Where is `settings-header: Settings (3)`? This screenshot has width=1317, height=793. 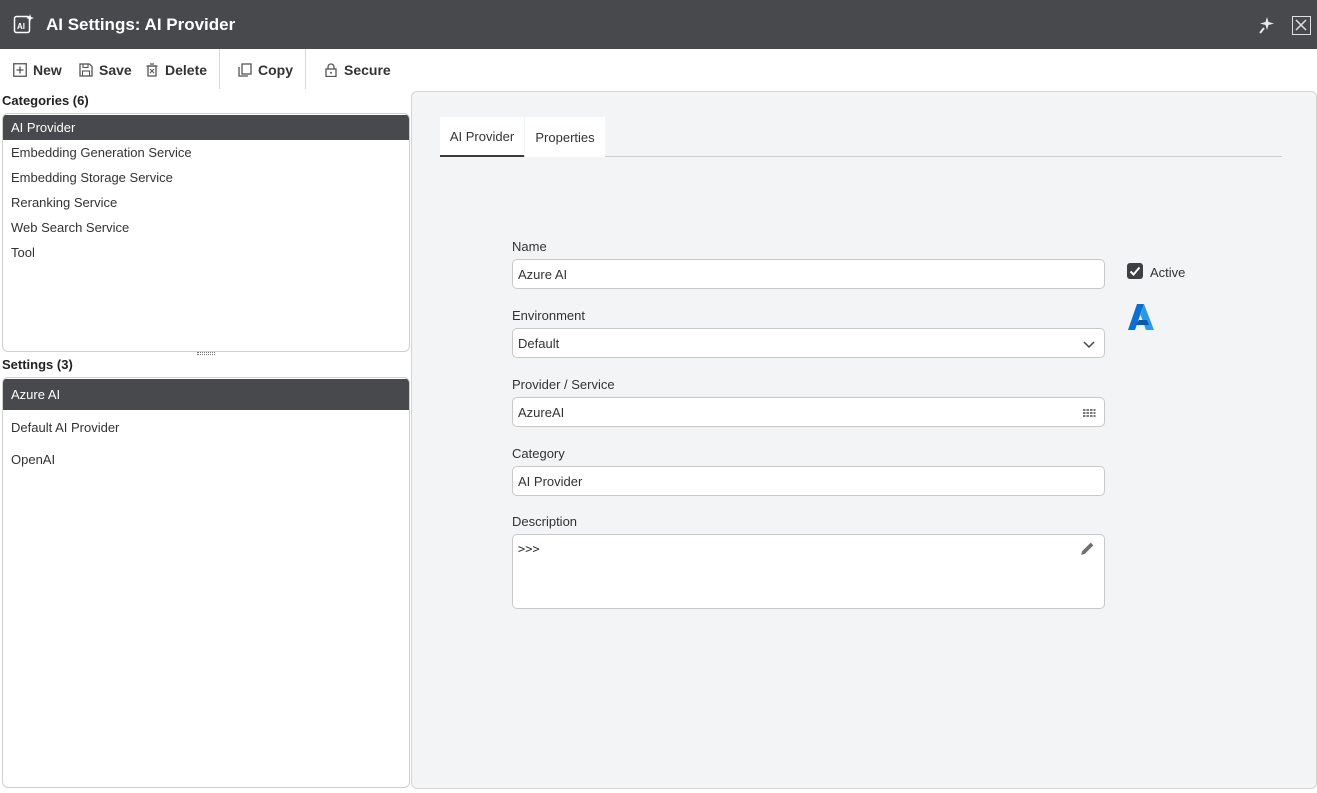 settings-header: Settings (3) is located at coordinates (37, 364).